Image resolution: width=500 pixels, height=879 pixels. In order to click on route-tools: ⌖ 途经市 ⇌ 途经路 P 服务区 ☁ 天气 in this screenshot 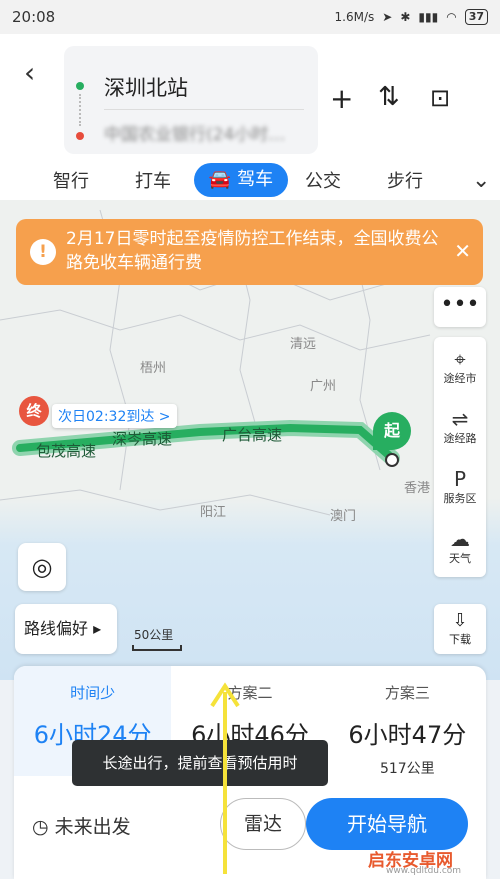, I will do `click(460, 457)`.